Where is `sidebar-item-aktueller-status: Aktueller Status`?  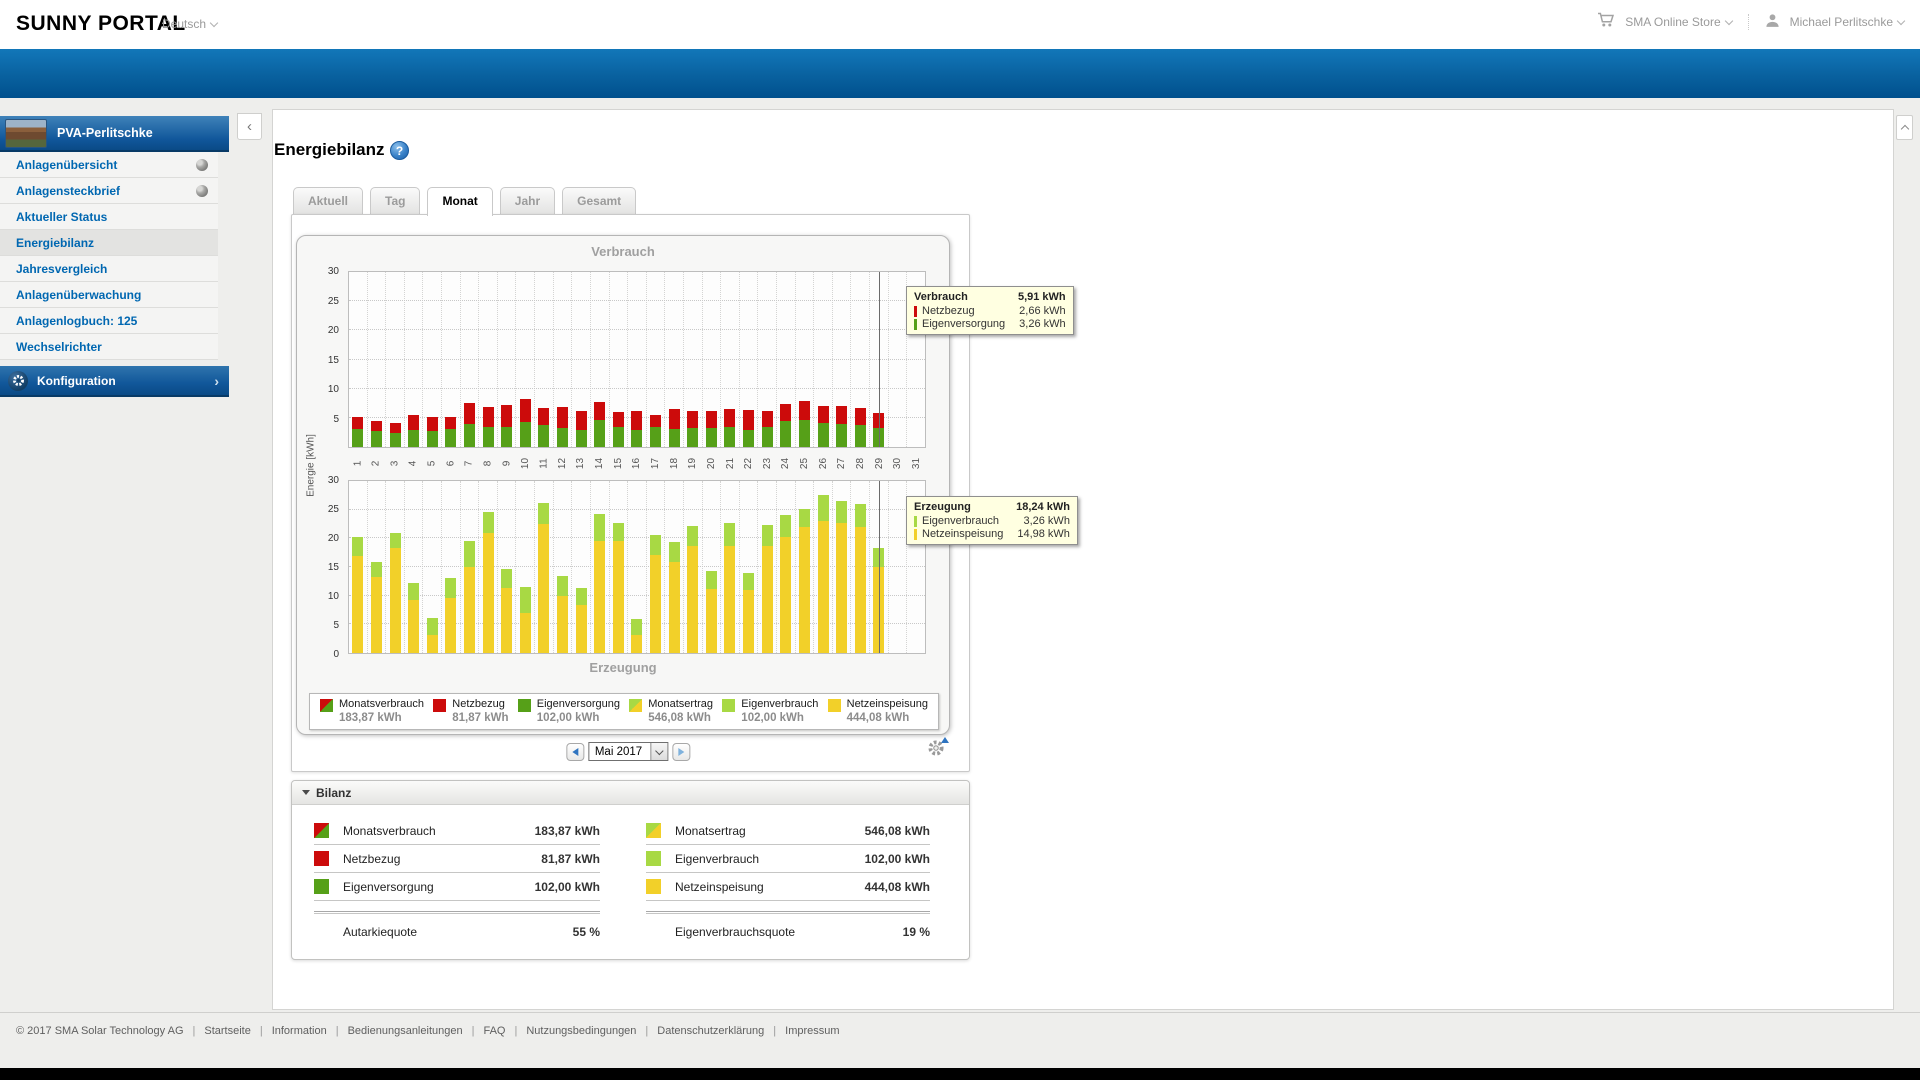
sidebar-item-aktueller-status: Aktueller Status is located at coordinates (109, 217).